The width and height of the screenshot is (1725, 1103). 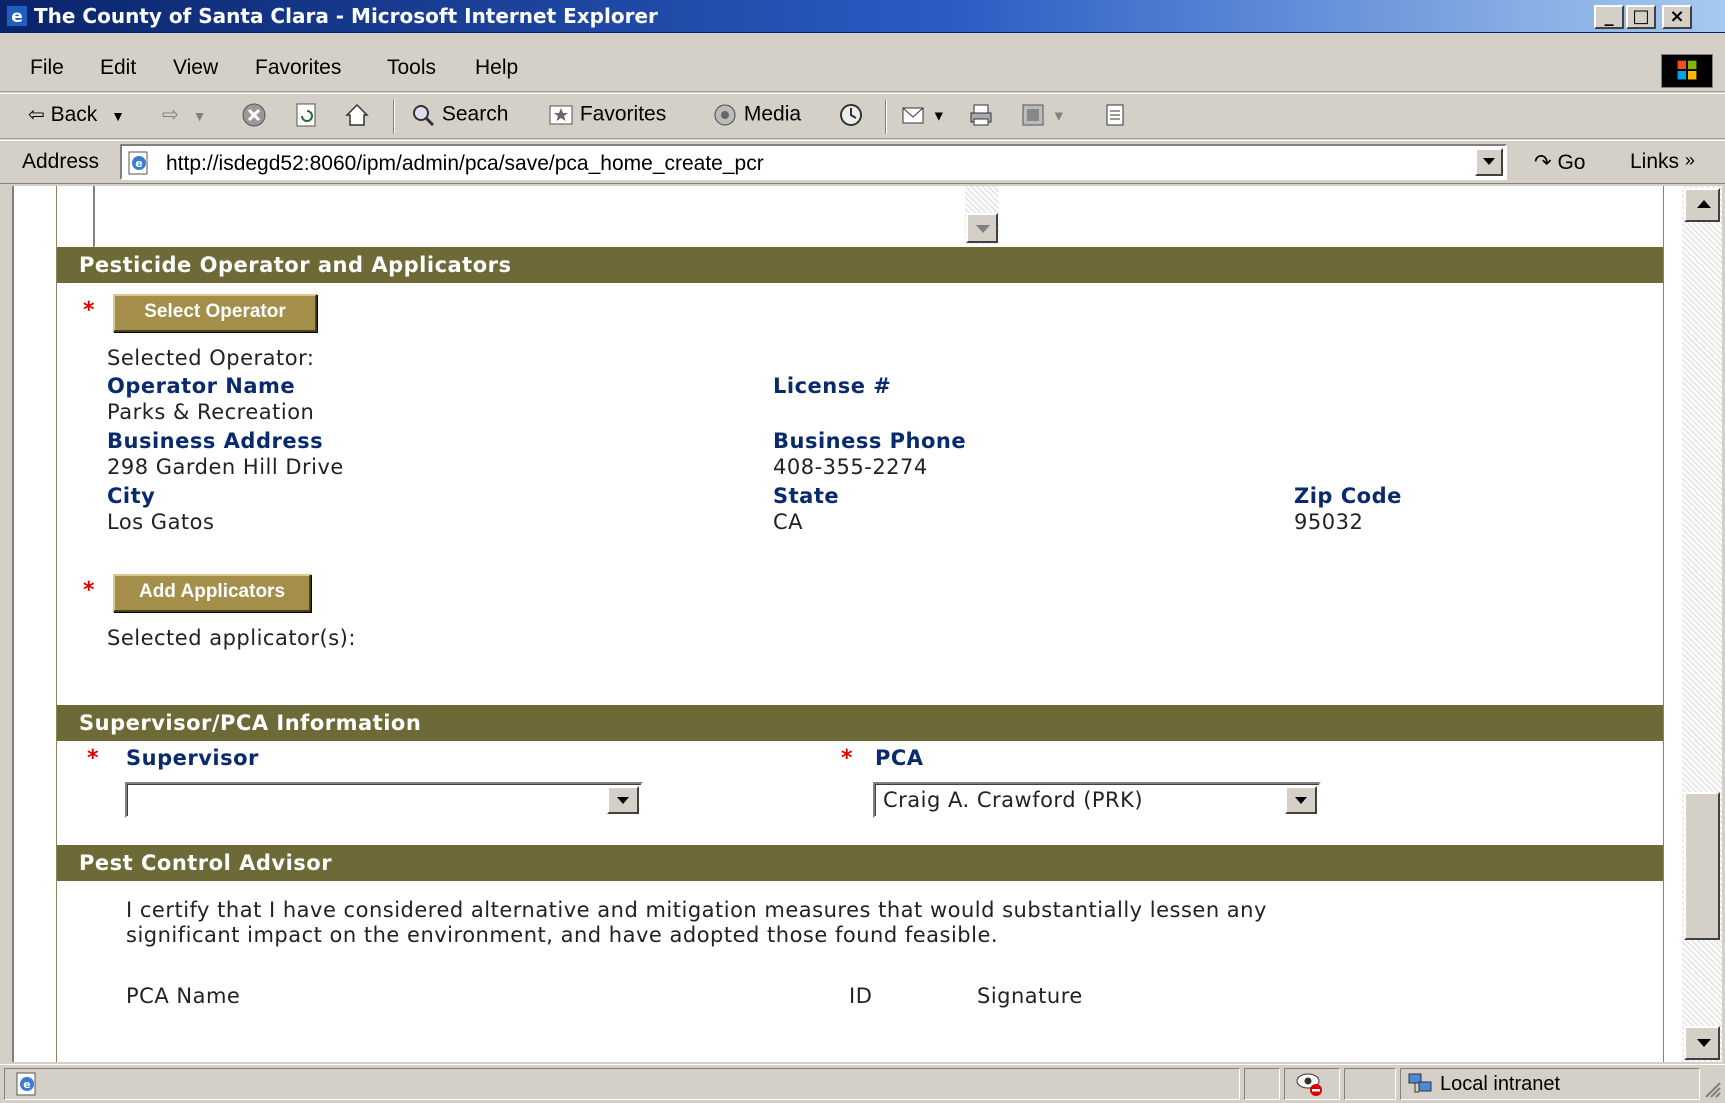 I want to click on home-button, so click(x=357, y=115).